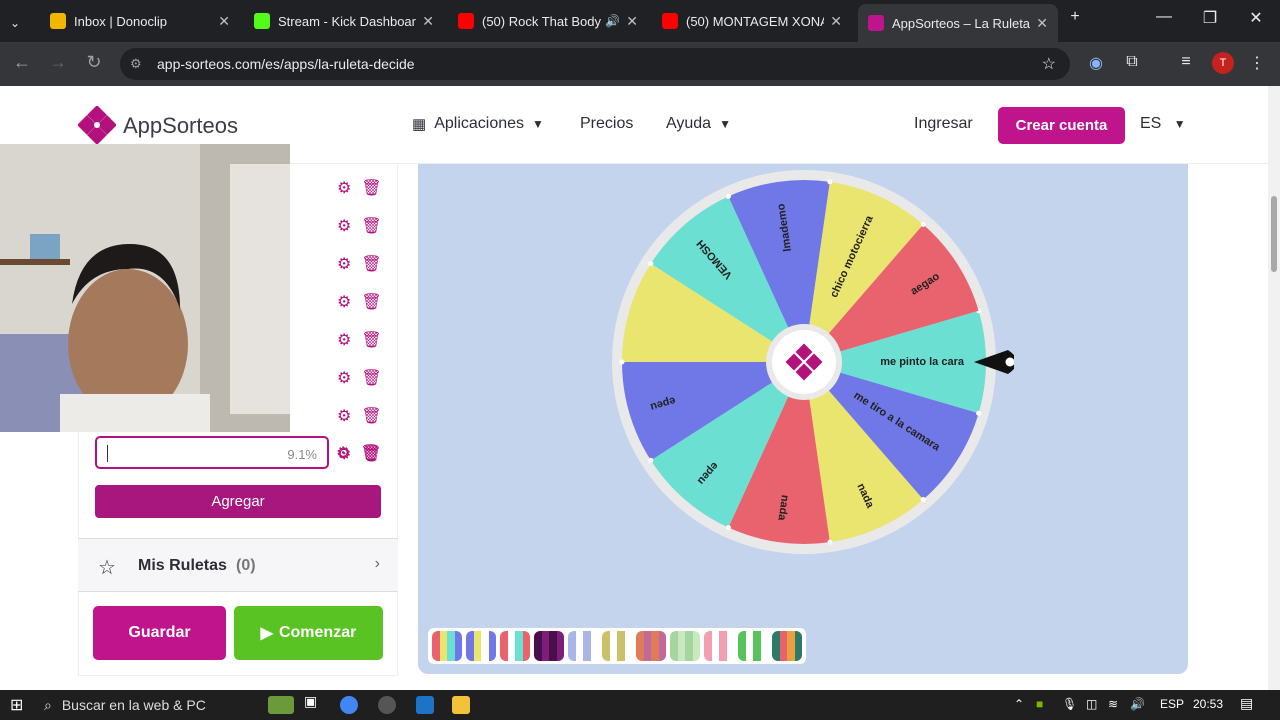 This screenshot has width=1280, height=720. I want to click on add-entry-button: Agregar, so click(238, 501).